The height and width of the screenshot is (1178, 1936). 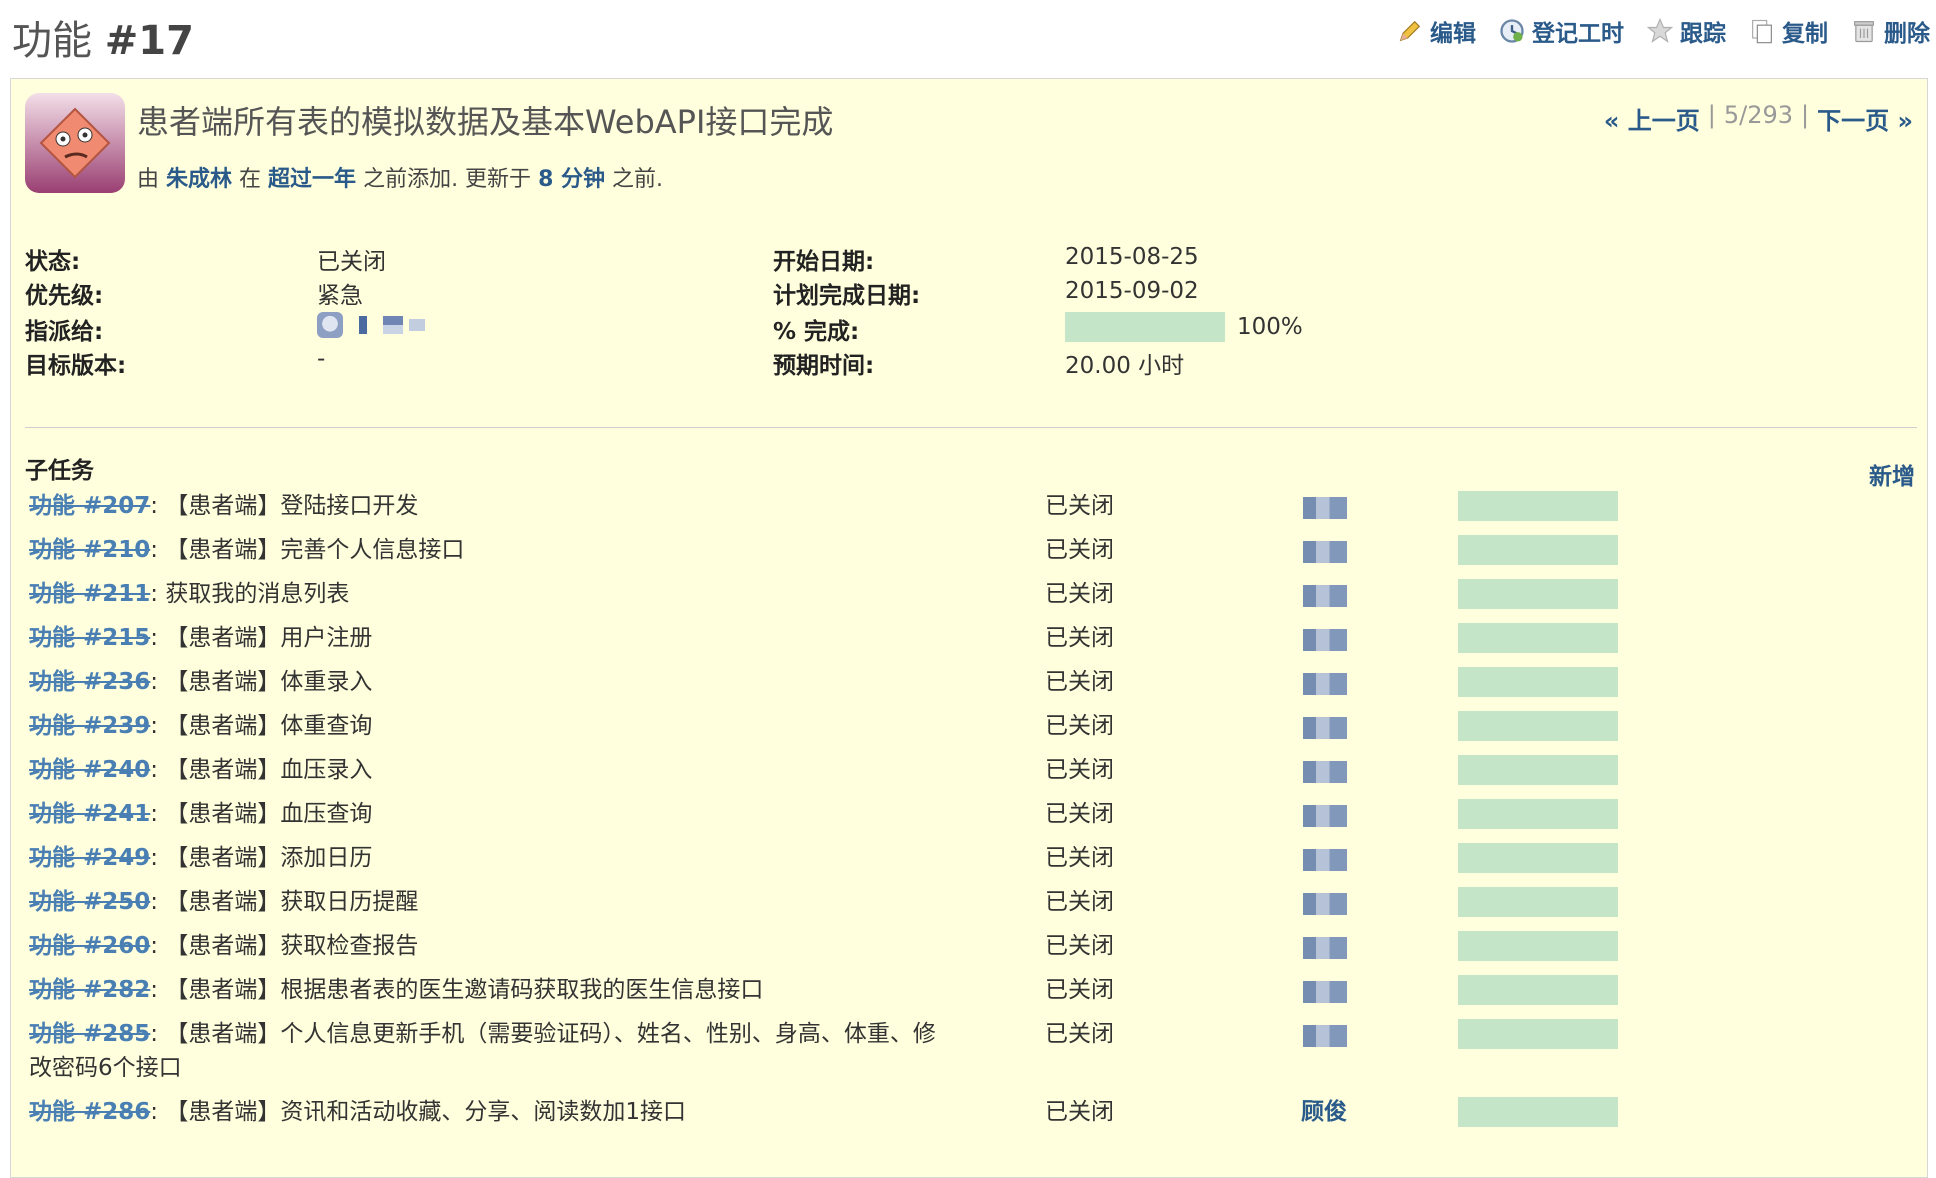 What do you see at coordinates (89, 1034) in the screenshot?
I see `subtask-link: 功能 #285` at bounding box center [89, 1034].